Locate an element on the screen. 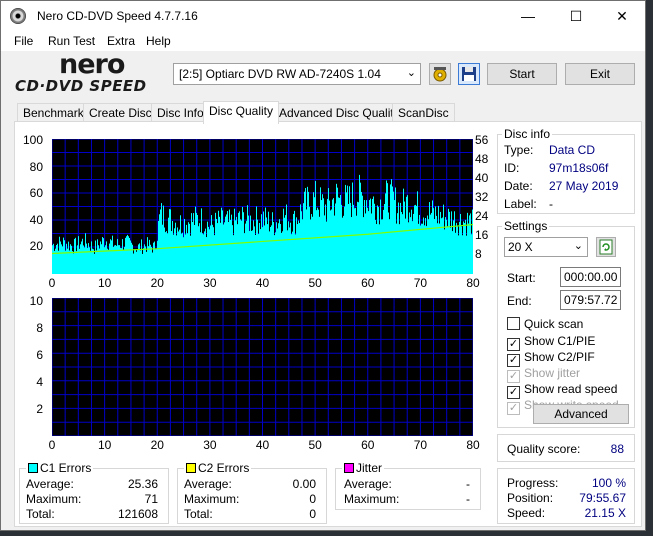  close-button: ✕ is located at coordinates (622, 16).